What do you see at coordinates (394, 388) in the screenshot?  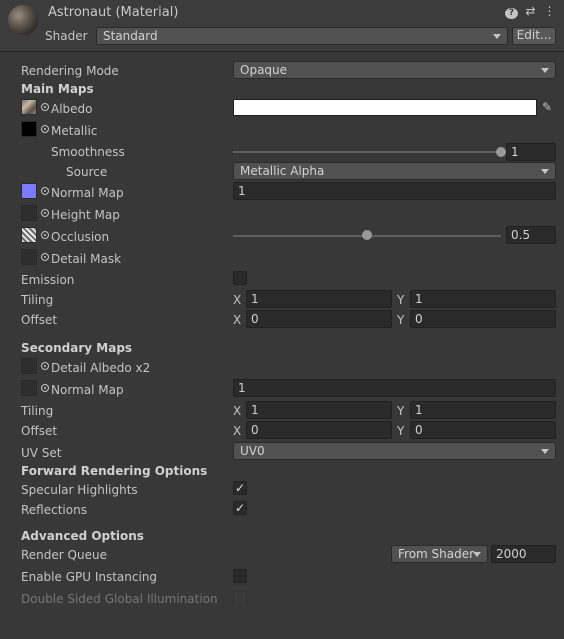 I see `secondary-normal-map-scale-field: 1` at bounding box center [394, 388].